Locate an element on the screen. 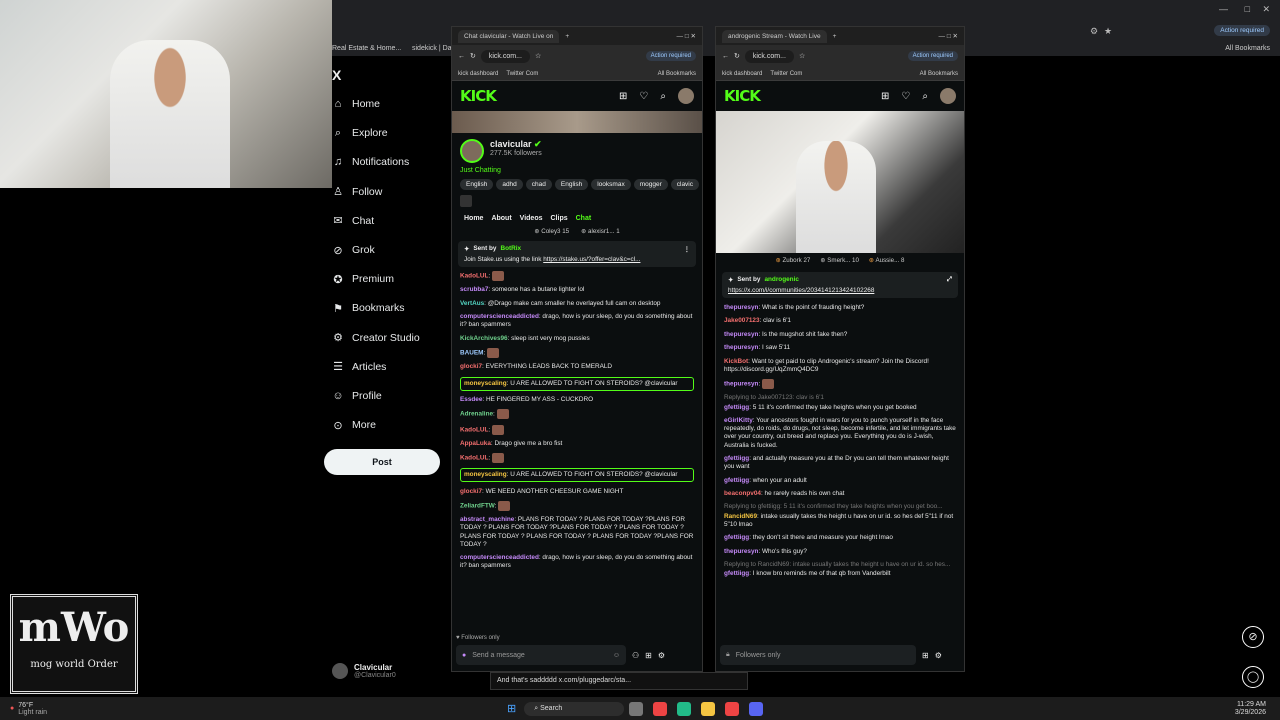 Image resolution: width=1280 pixels, height=720 pixels. extension-icon: ⚙ is located at coordinates (1094, 31).